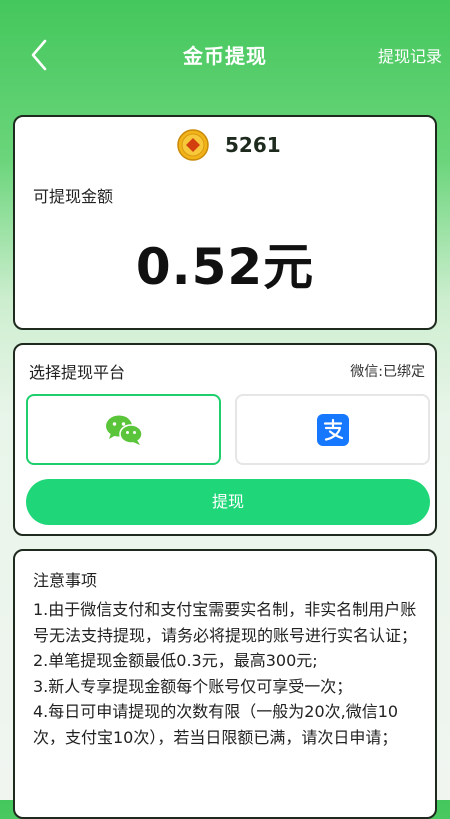  Describe the element at coordinates (225, 54) in the screenshot. I see `app-header: 金币提现 提现记录` at that location.